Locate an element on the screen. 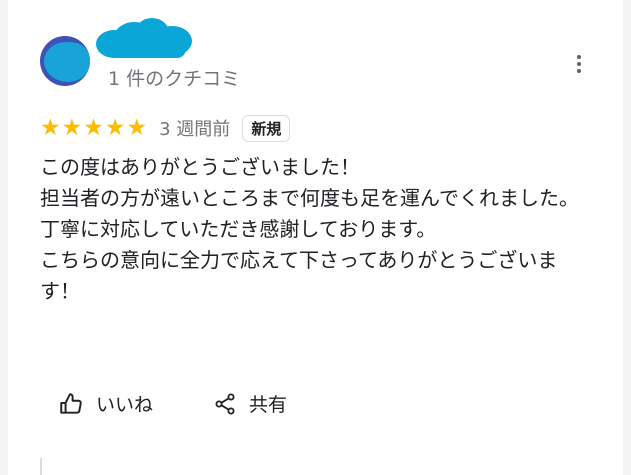 This screenshot has width=631, height=475. like-button: いいね is located at coordinates (105, 403).